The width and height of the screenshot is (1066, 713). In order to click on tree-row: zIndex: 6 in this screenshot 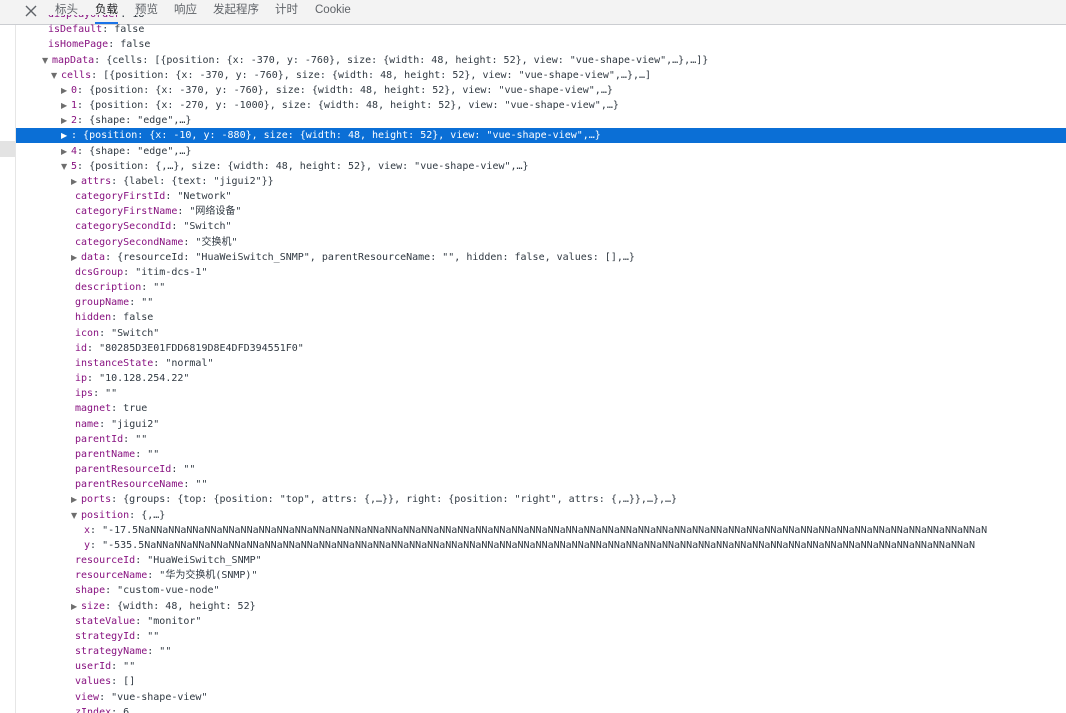, I will do `click(541, 709)`.